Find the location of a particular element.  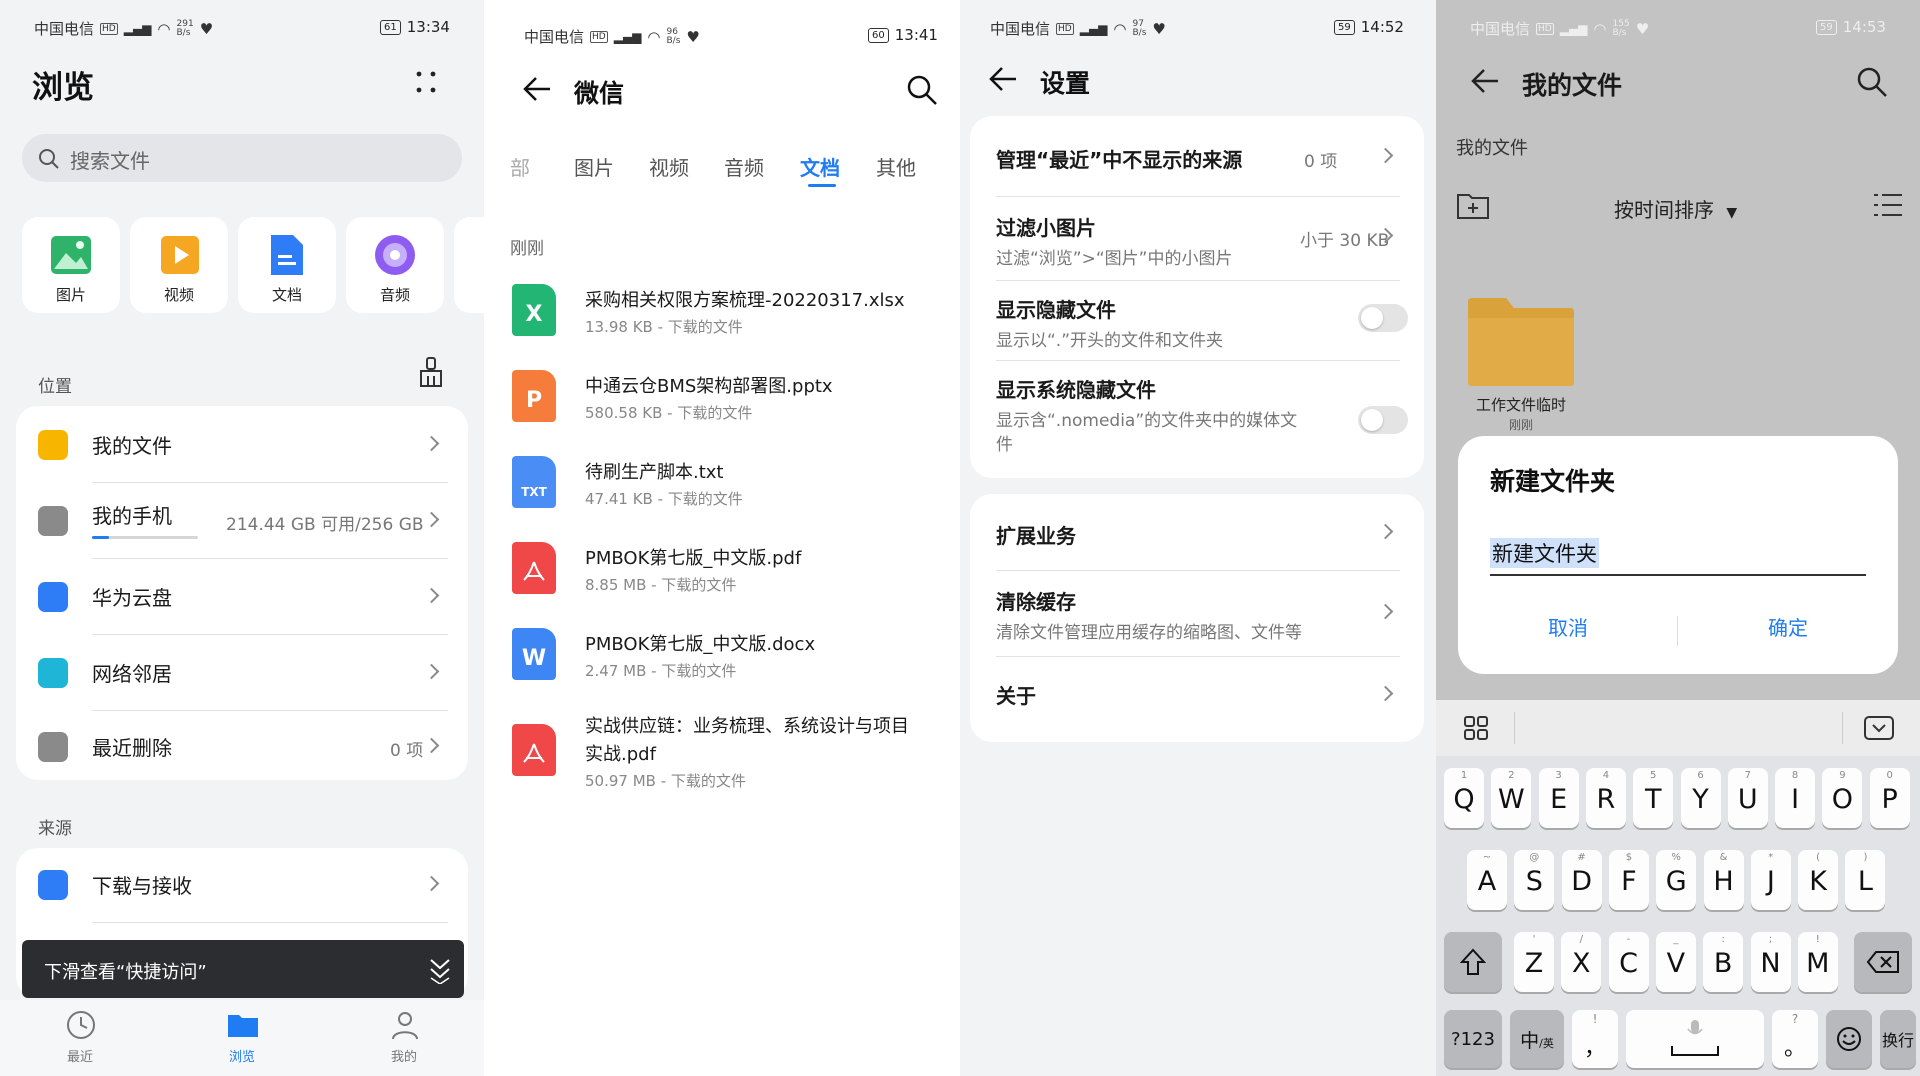

key-y: 6Y is located at coordinates (1700, 798).